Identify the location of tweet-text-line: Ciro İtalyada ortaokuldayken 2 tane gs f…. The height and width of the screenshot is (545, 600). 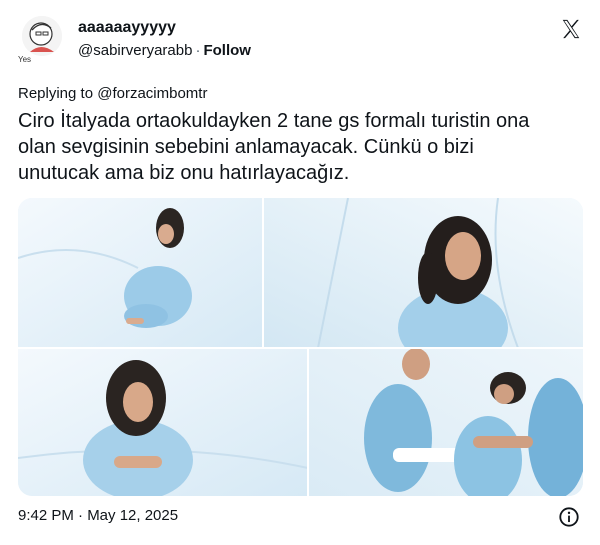
(274, 121).